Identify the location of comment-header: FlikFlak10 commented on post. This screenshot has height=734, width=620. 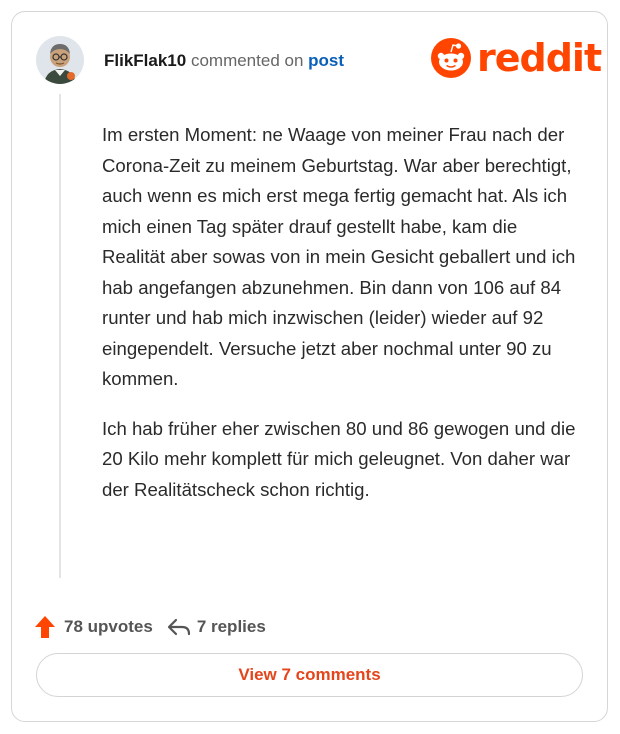
(224, 61).